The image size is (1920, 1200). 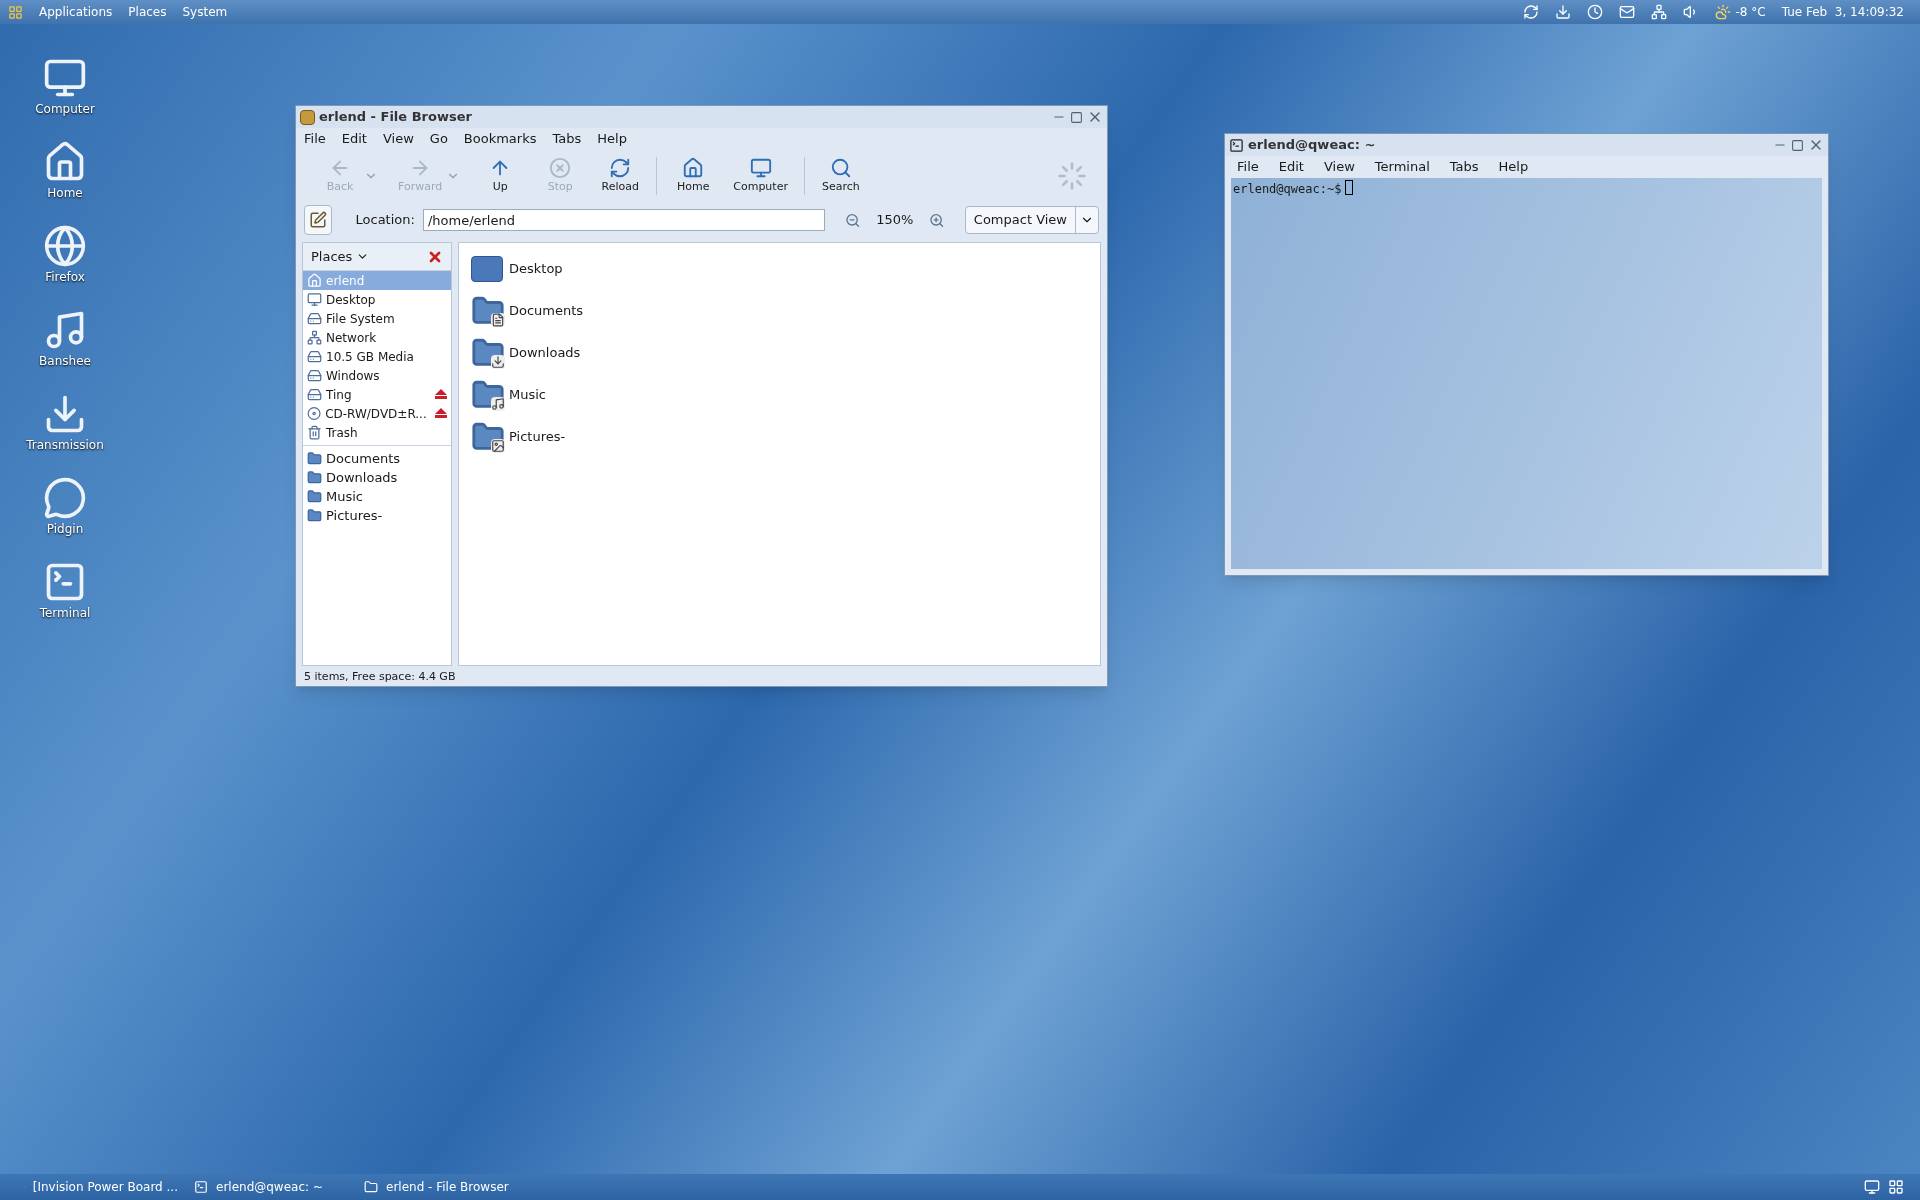 What do you see at coordinates (314, 413) in the screenshot?
I see `disc-icon` at bounding box center [314, 413].